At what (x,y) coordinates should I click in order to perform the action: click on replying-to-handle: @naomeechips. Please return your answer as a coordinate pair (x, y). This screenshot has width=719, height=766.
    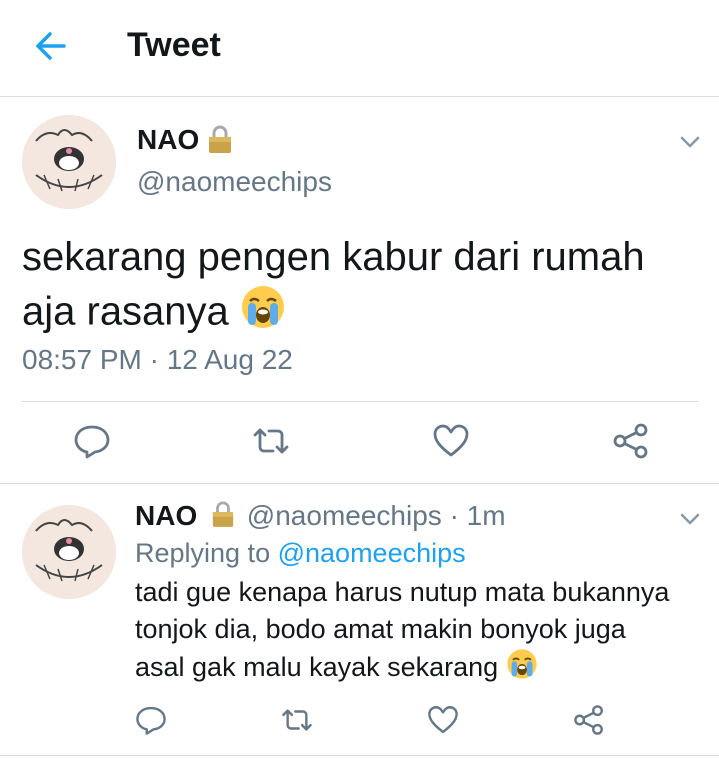
    Looking at the image, I should click on (372, 553).